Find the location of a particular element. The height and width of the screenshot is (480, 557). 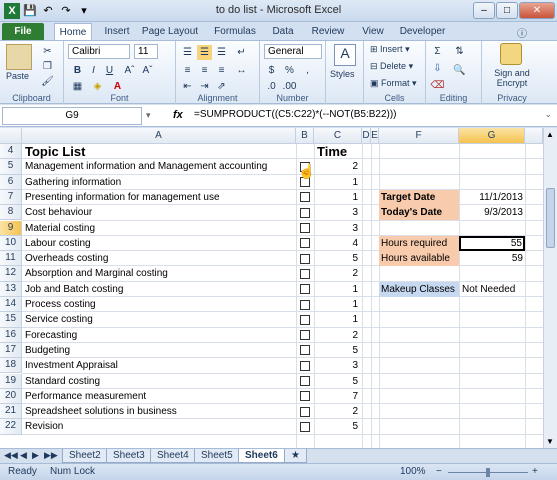

merge-center-icon: ↔ is located at coordinates (241, 70).